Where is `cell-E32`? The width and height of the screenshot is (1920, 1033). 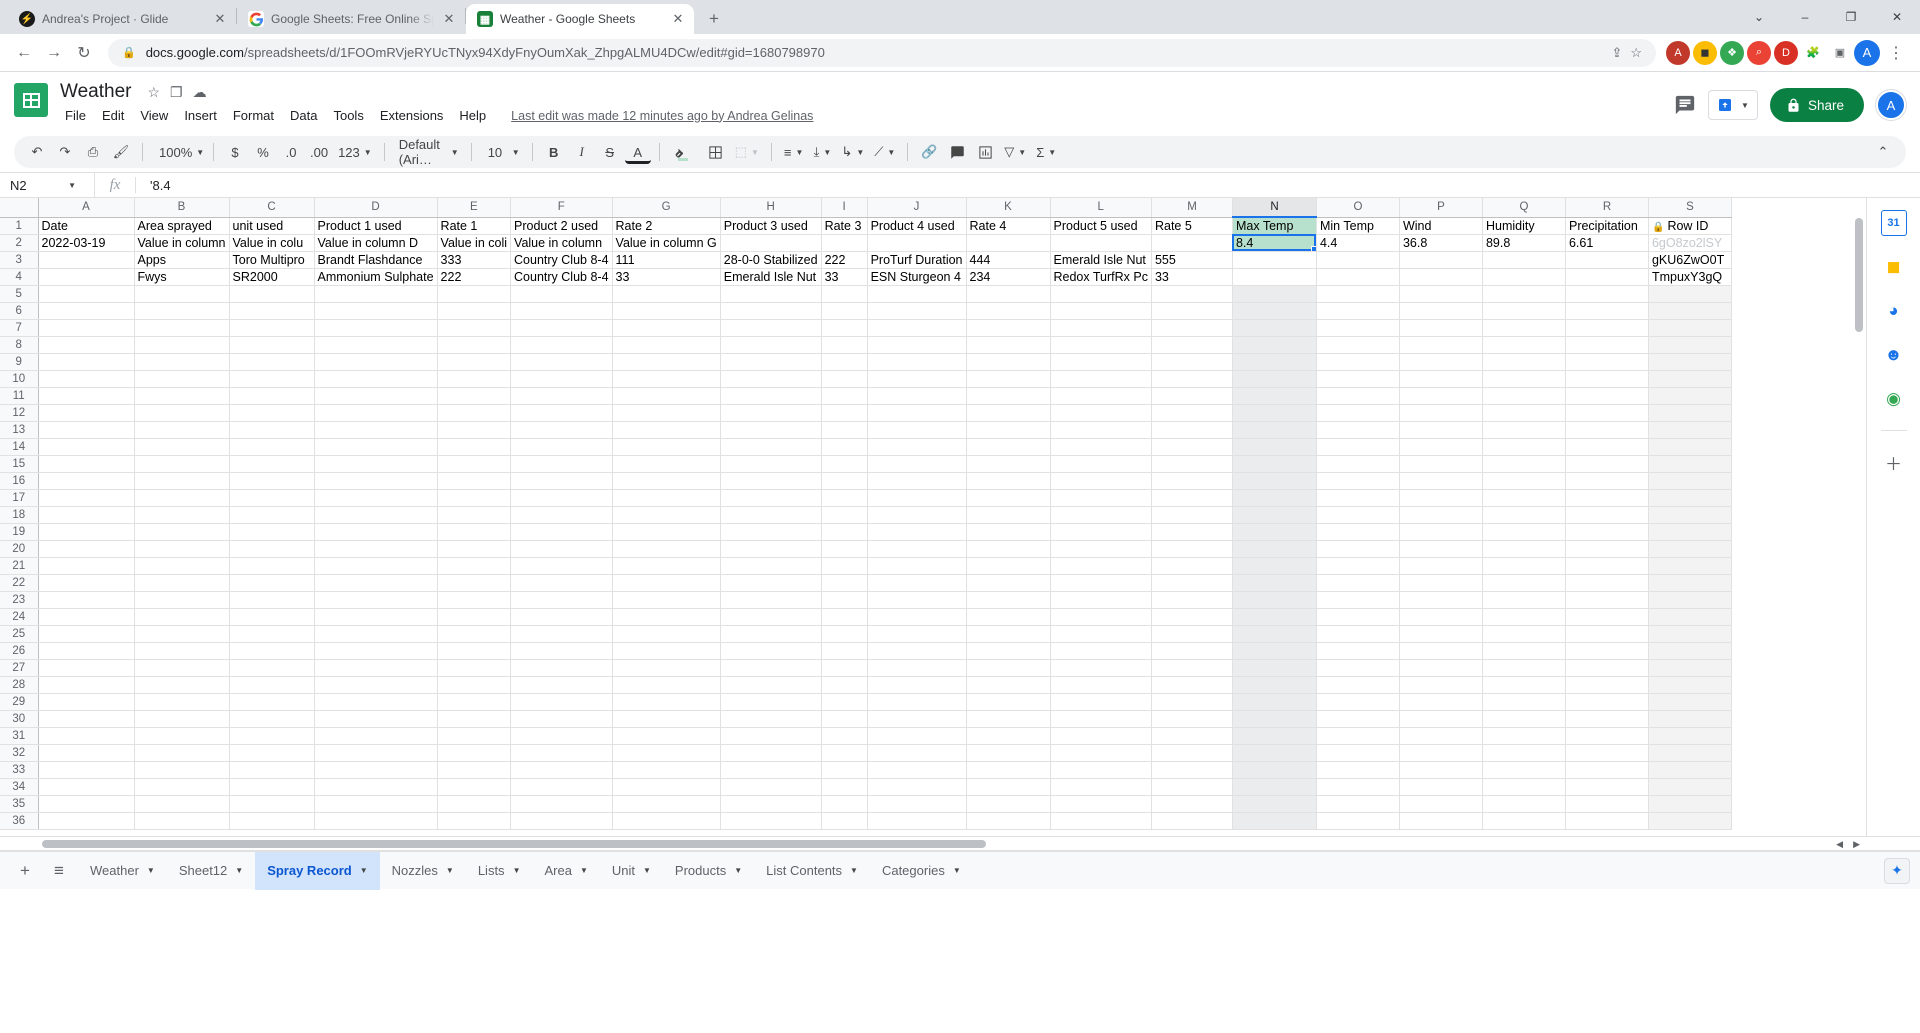
cell-E32 is located at coordinates (474, 753).